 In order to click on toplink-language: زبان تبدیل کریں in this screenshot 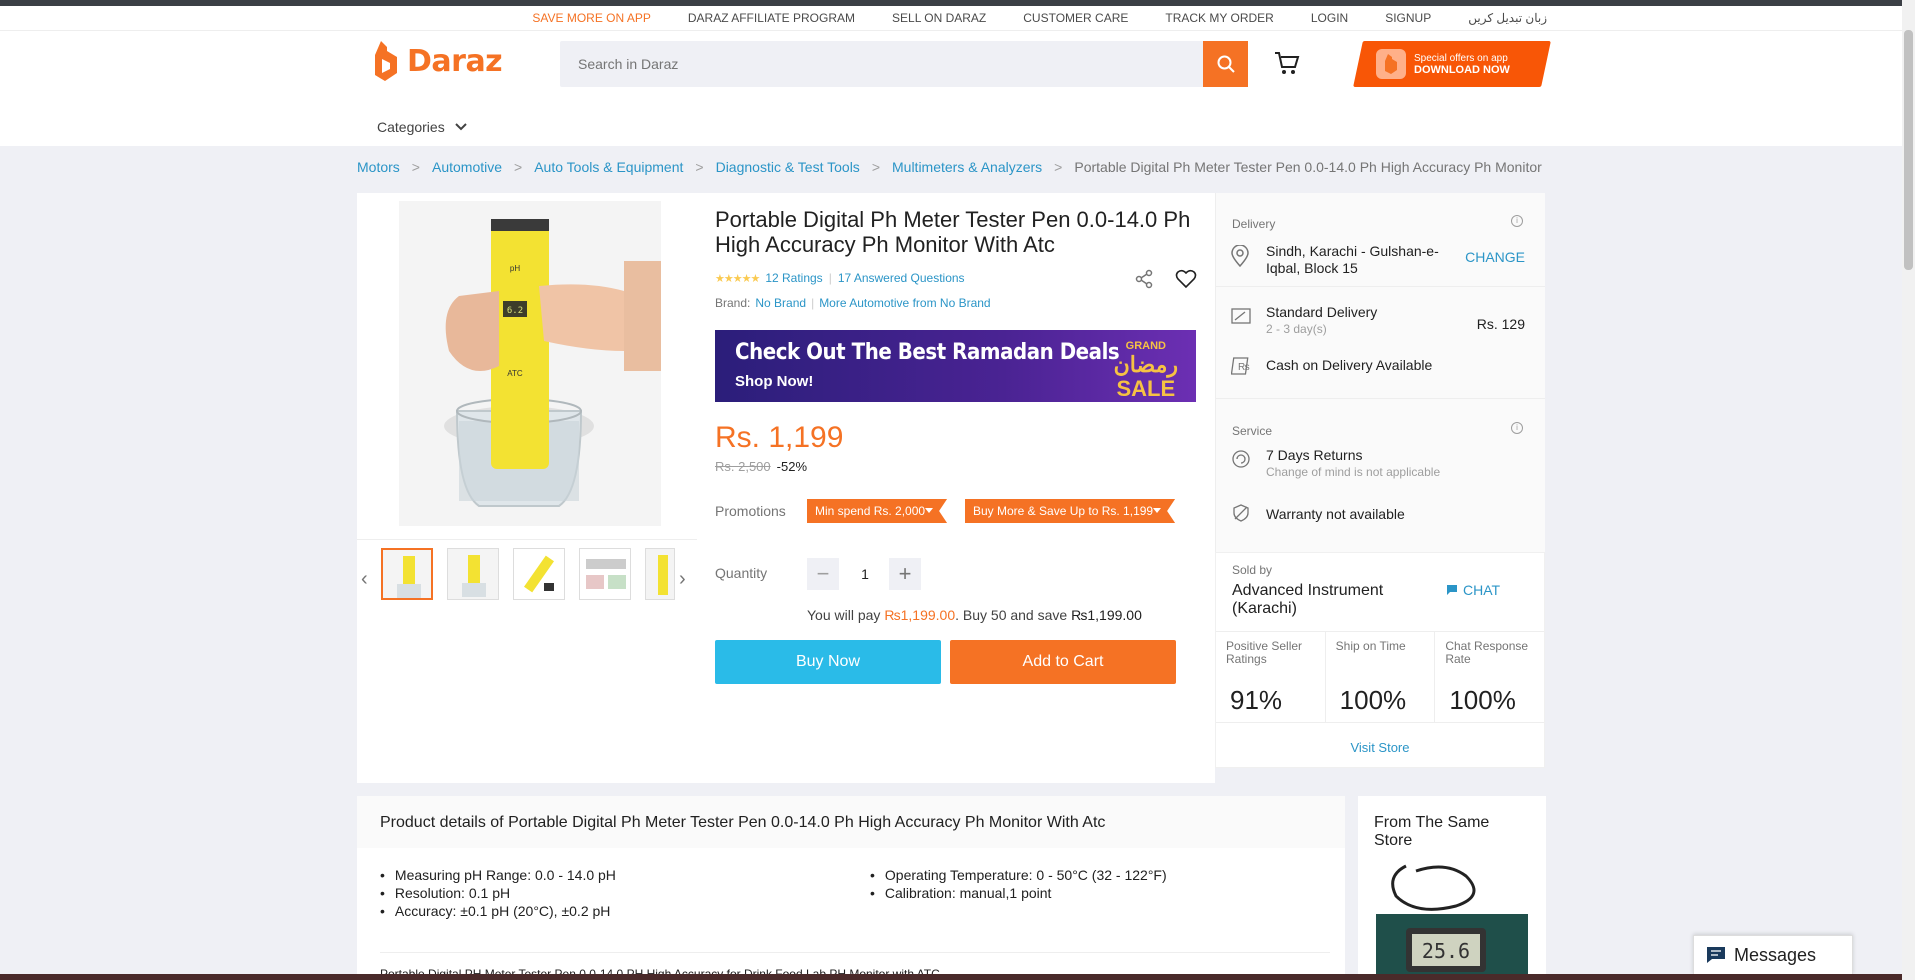, I will do `click(1507, 18)`.